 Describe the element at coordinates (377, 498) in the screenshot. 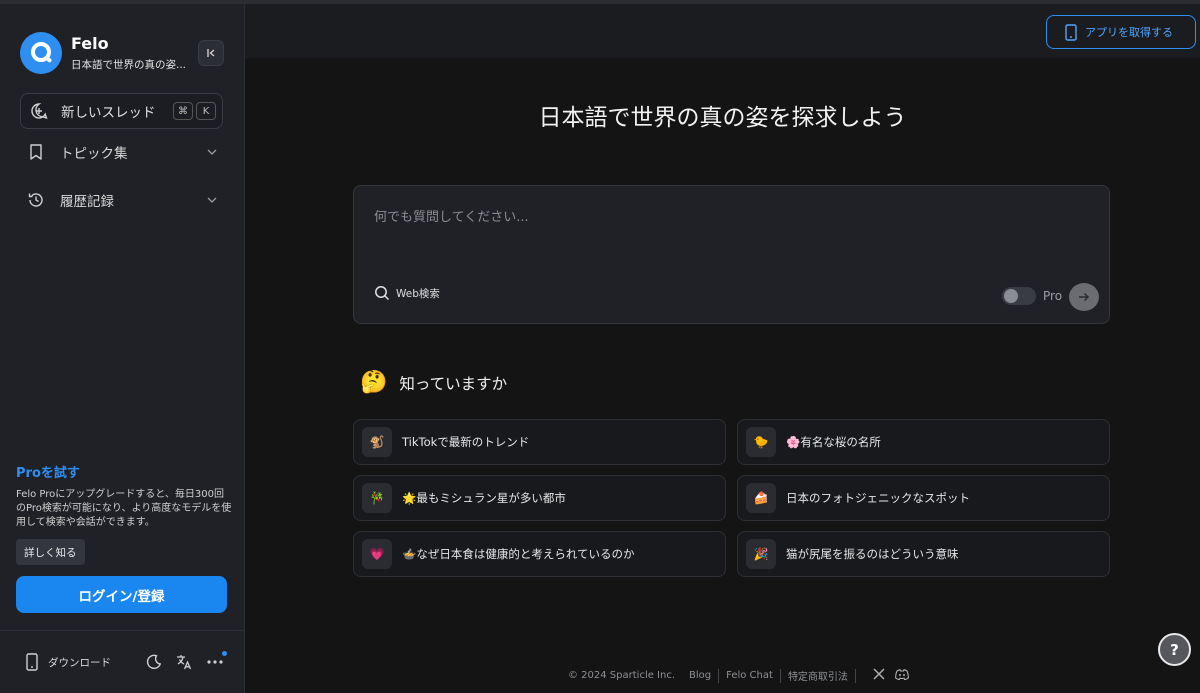

I see `card-emoji-icon: 🎋` at that location.